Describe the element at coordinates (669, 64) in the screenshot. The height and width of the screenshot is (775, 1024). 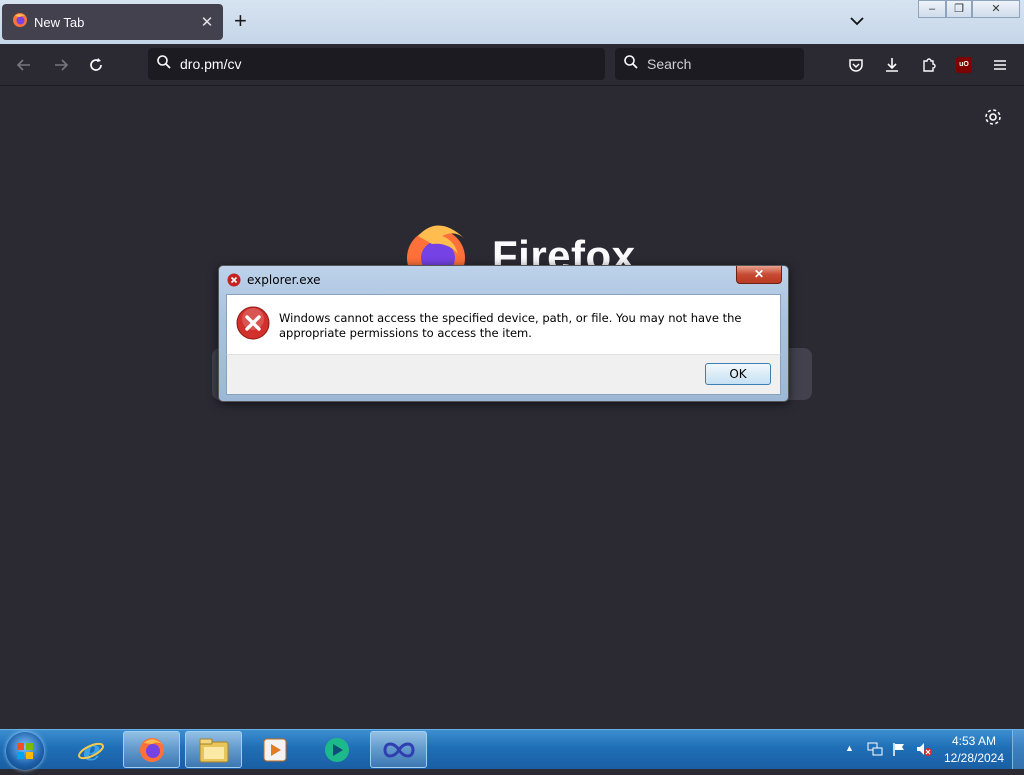
I see `search-placeholder: Search` at that location.